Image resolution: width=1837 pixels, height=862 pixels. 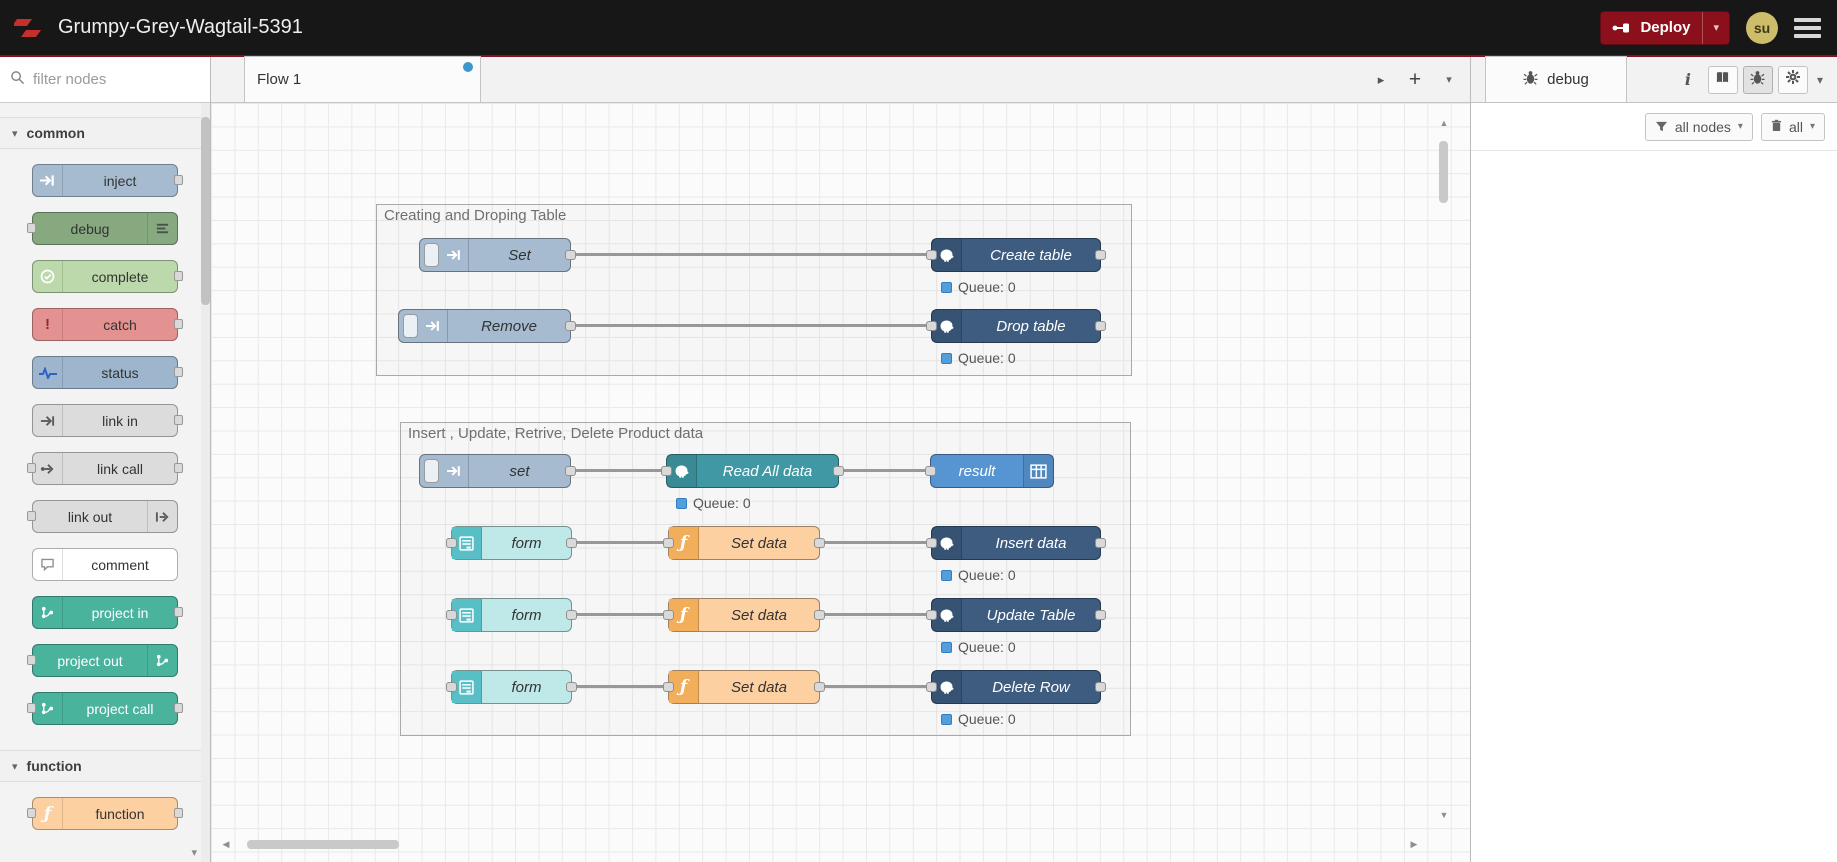 What do you see at coordinates (1016, 687) in the screenshot?
I see `flow-node-delete-row: Delete Row` at bounding box center [1016, 687].